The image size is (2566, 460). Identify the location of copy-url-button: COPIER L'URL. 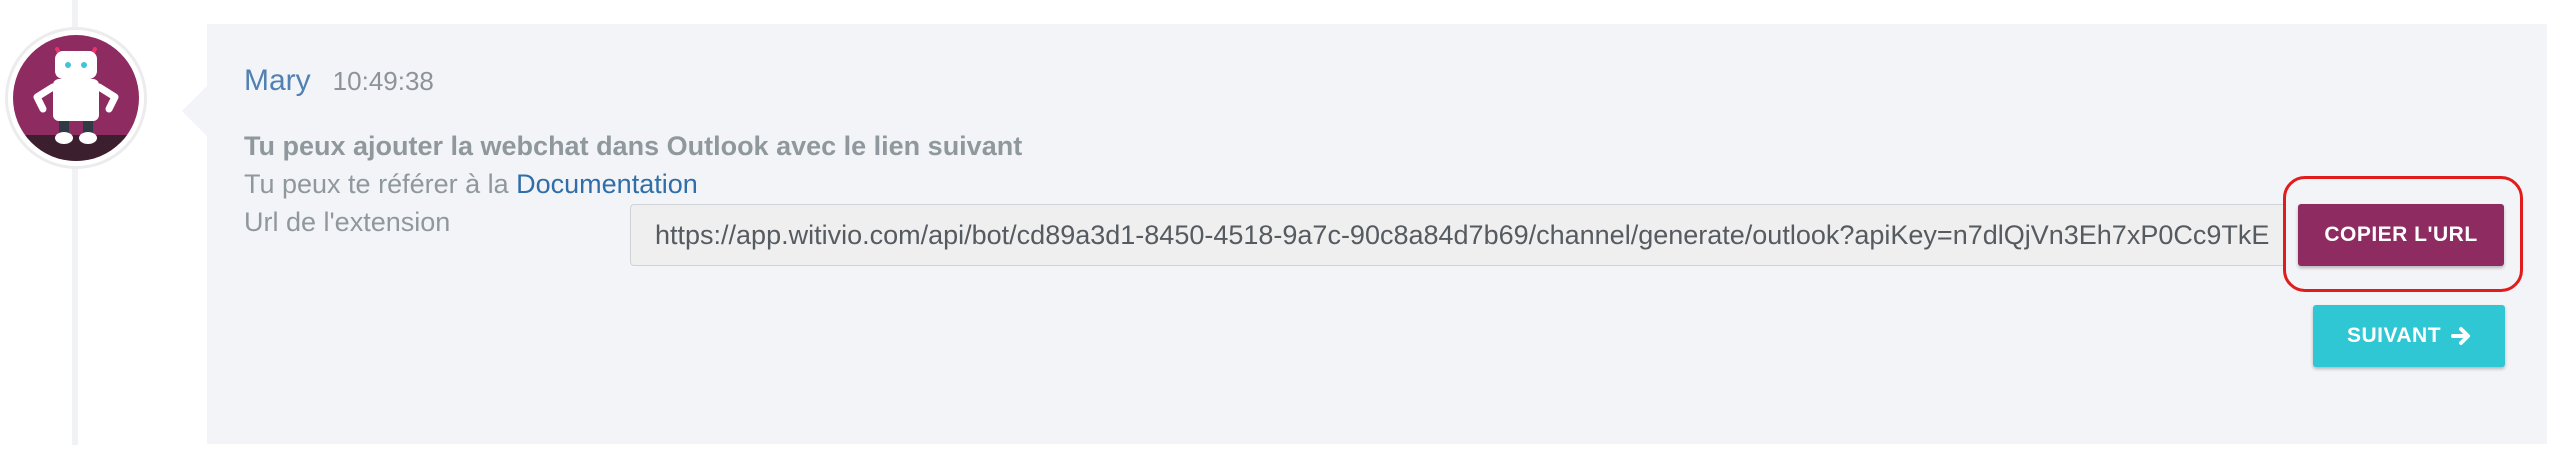
(2401, 235).